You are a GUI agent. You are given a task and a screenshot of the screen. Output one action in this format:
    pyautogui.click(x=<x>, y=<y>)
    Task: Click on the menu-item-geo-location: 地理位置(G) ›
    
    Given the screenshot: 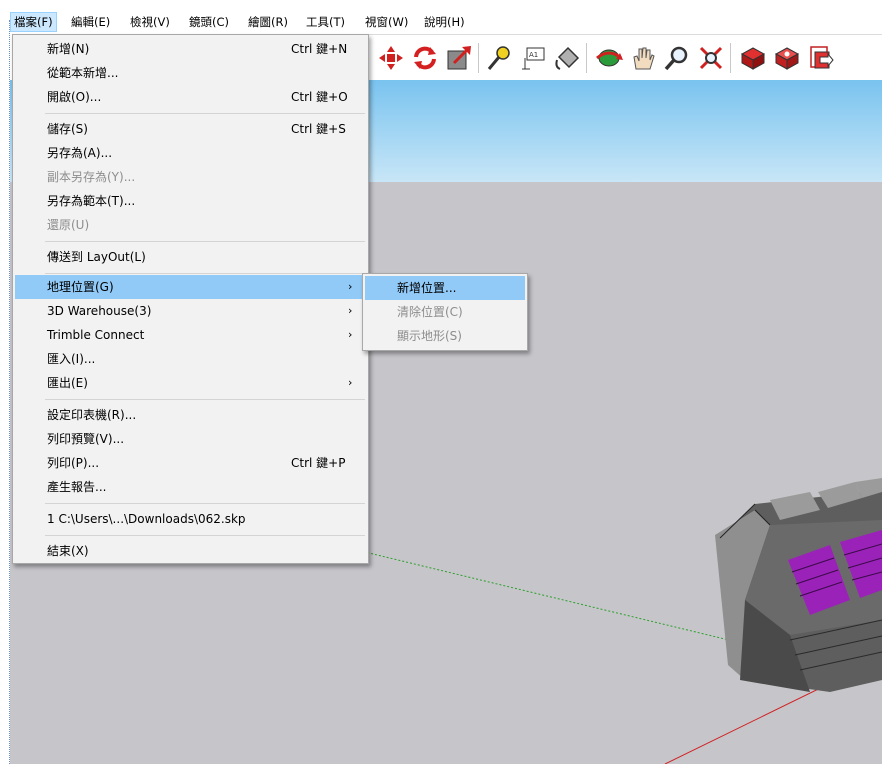 What is the action you would take?
    pyautogui.click(x=190, y=287)
    